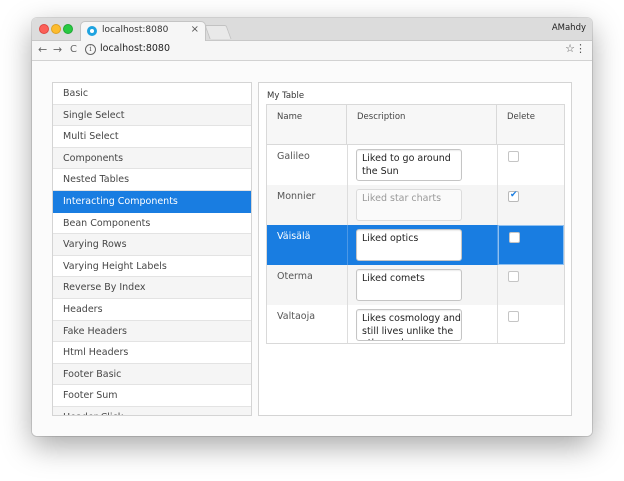  What do you see at coordinates (409, 205) in the screenshot?
I see `description-textarea: Liked star charts` at bounding box center [409, 205].